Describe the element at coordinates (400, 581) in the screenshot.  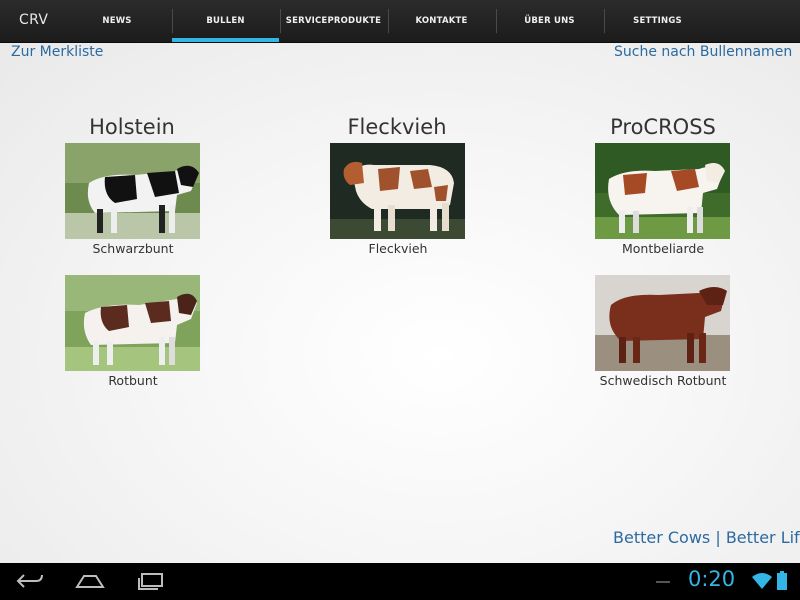
I see `system-bar: 0:20` at that location.